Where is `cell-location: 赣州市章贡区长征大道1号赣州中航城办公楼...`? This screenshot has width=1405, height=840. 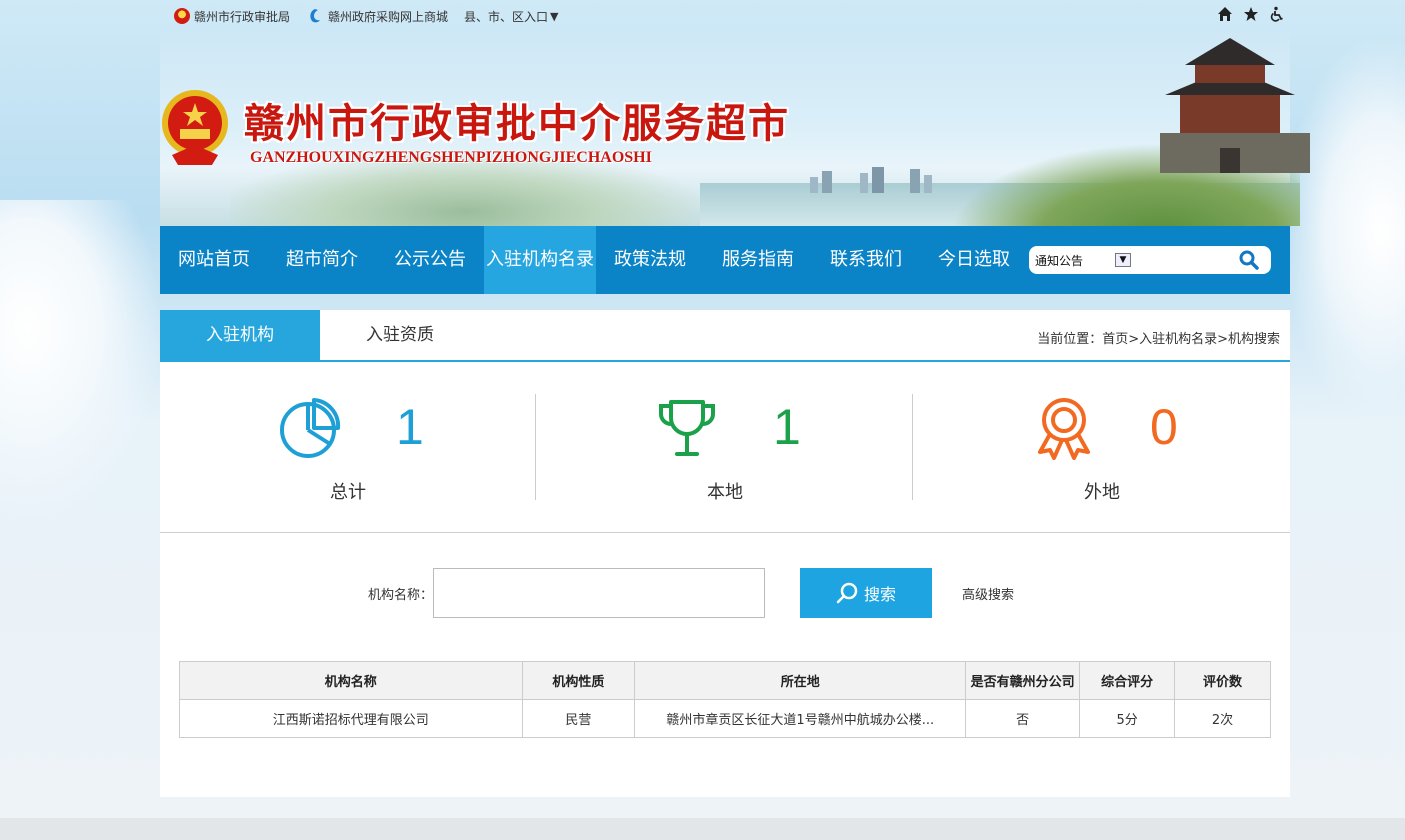
cell-location: 赣州市章贡区长征大道1号赣州中航城办公楼... is located at coordinates (800, 718).